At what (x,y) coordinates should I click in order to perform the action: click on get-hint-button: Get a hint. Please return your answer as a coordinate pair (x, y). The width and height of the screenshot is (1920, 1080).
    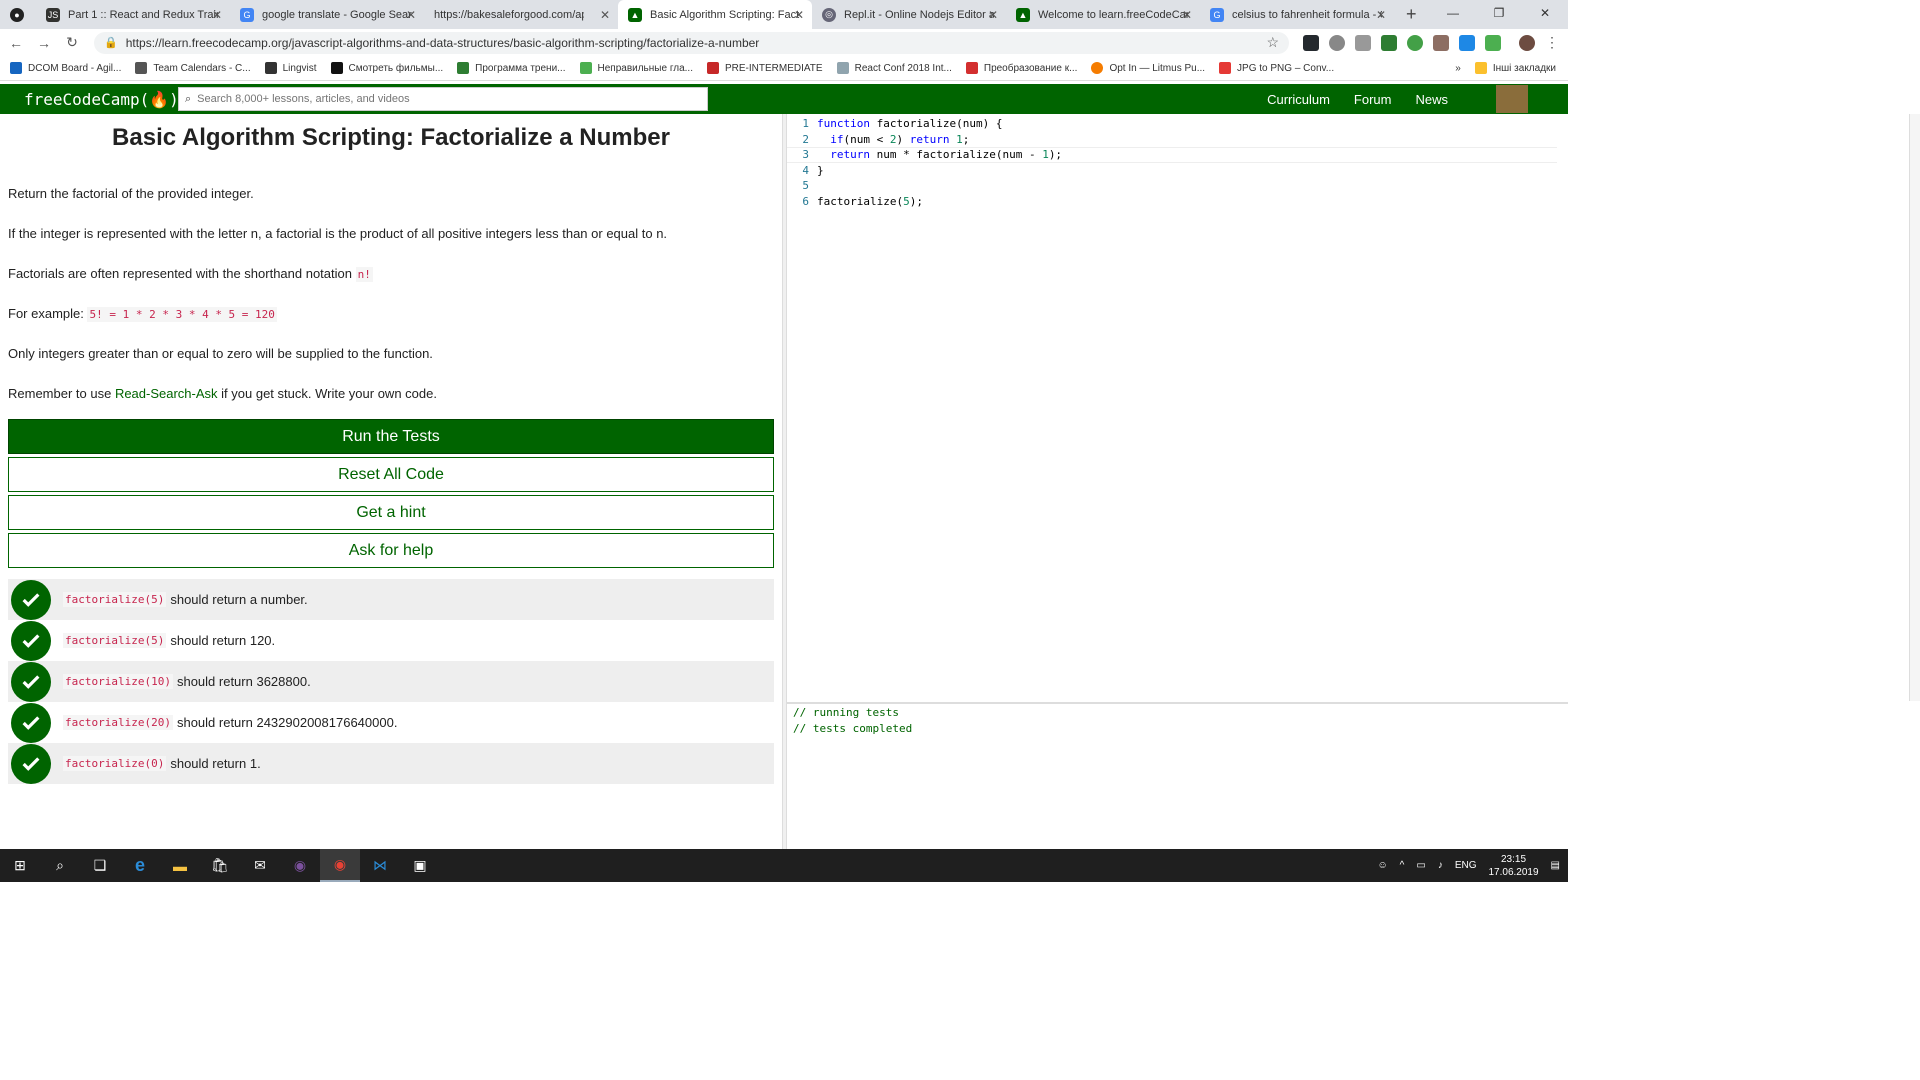
    Looking at the image, I should click on (391, 512).